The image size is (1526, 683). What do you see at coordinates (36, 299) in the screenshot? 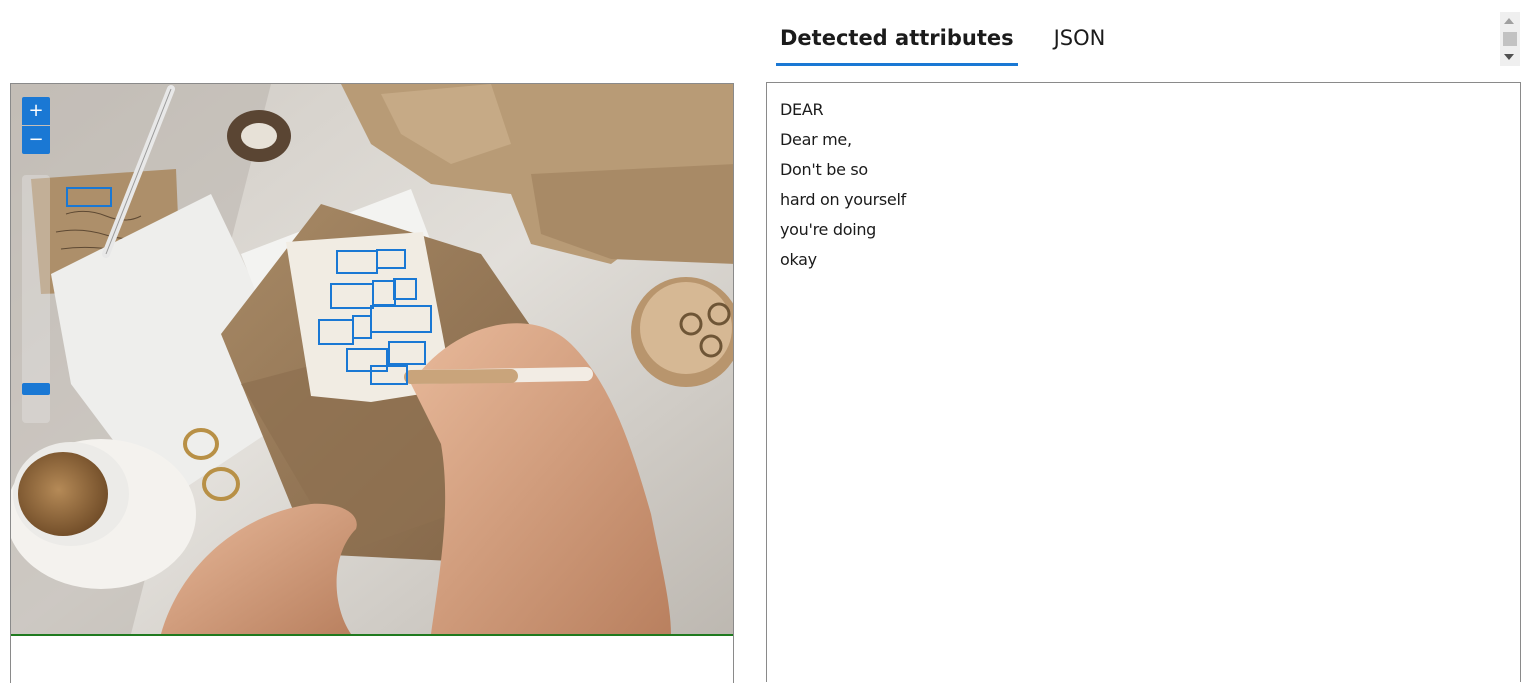
I see `zoom-slider` at bounding box center [36, 299].